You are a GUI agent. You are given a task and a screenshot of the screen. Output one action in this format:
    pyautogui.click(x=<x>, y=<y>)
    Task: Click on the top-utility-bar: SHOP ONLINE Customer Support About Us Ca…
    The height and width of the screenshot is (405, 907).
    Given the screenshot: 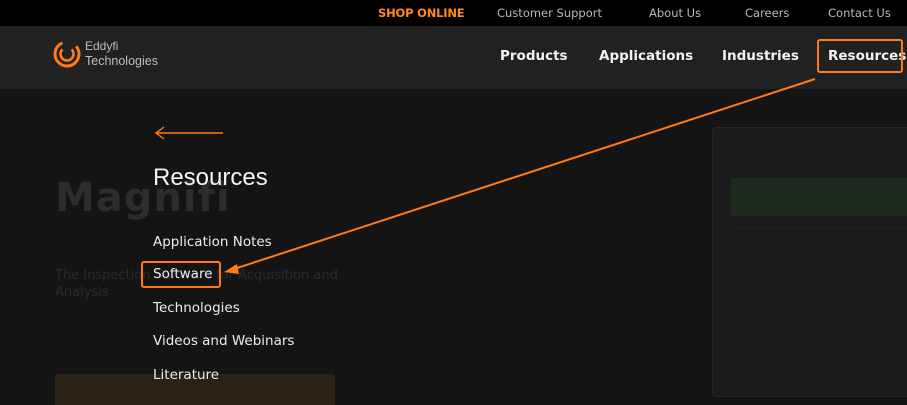 What is the action you would take?
    pyautogui.click(x=453, y=13)
    